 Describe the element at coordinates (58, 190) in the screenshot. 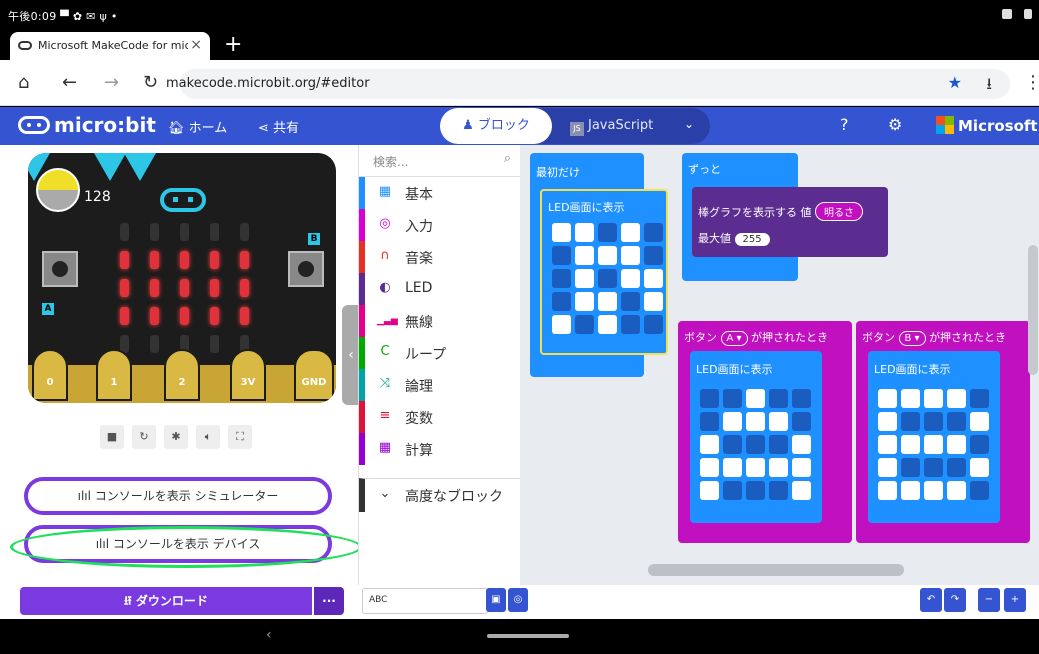

I see `light-sensor-slider` at that location.